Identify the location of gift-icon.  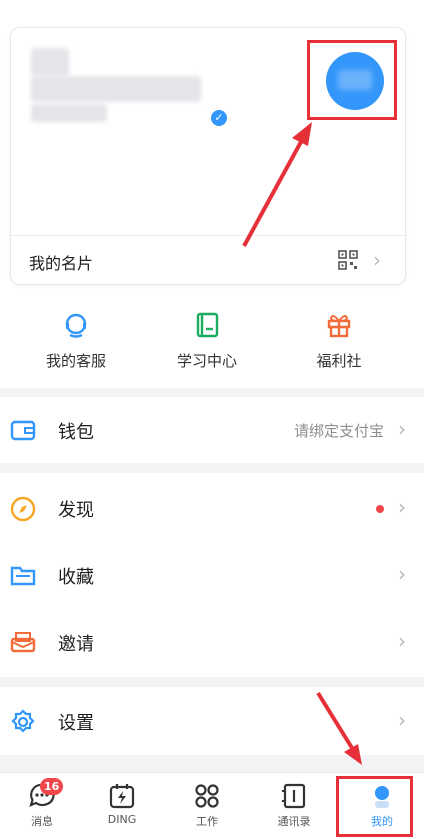
(339, 326).